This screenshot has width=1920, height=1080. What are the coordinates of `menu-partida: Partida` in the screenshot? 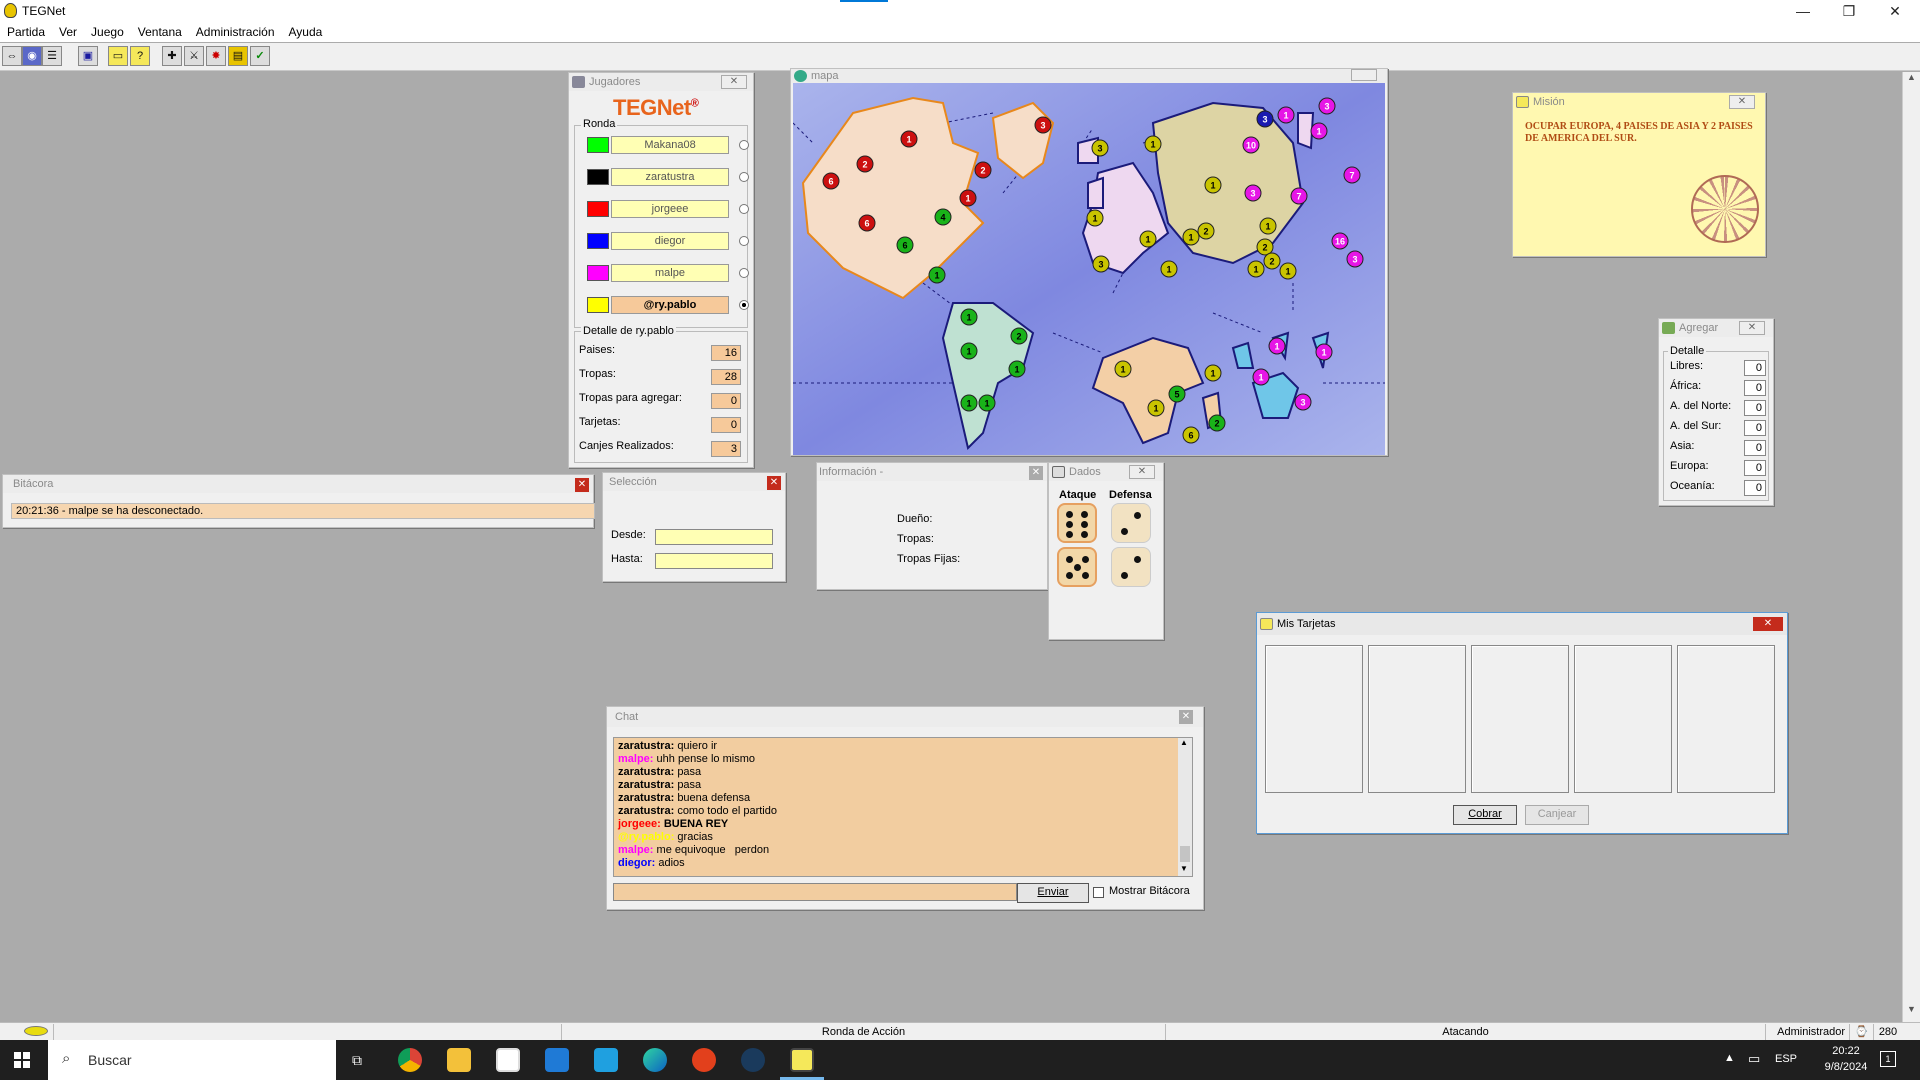 It's located at (26, 30).